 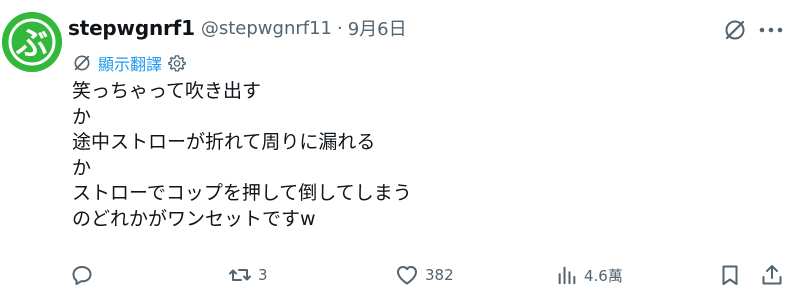 I want to click on views-icon, so click(x=567, y=275).